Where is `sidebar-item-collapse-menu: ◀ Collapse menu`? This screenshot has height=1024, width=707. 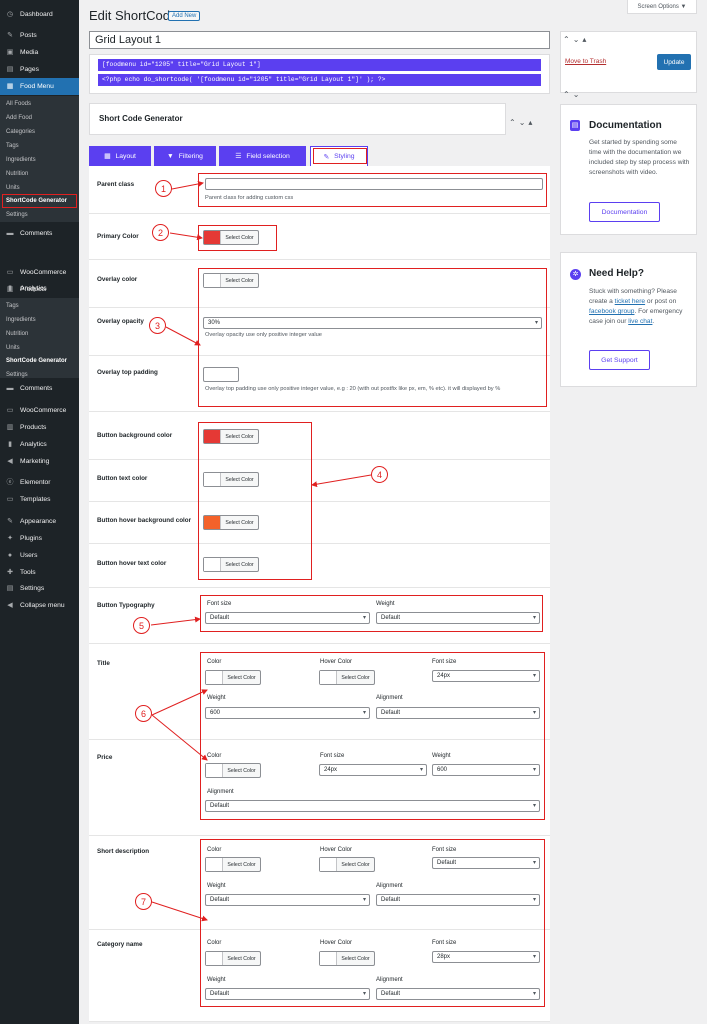 sidebar-item-collapse-menu: ◀ Collapse menu is located at coordinates (39, 605).